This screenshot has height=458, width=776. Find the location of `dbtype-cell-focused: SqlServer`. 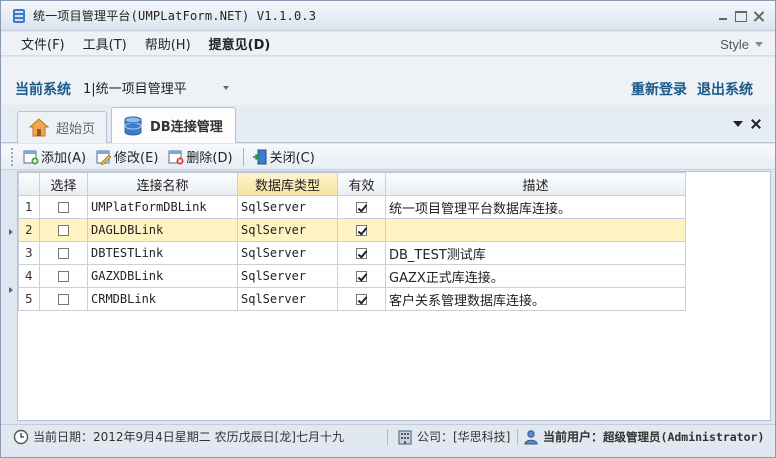

dbtype-cell-focused: SqlServer is located at coordinates (287, 230).